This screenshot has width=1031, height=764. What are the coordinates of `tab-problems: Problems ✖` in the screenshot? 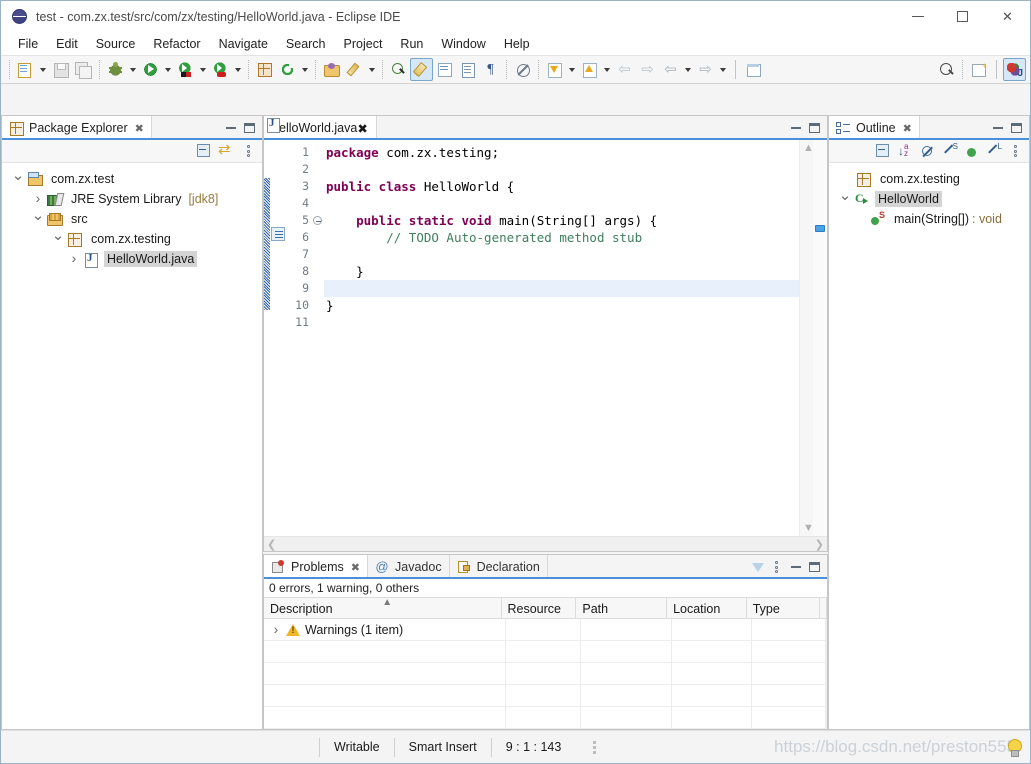 It's located at (545, 567).